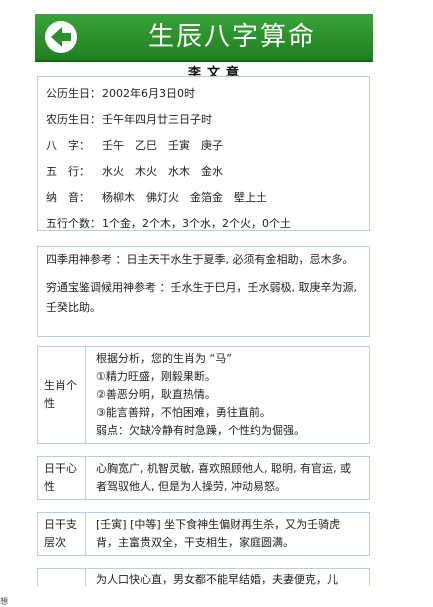 The width and height of the screenshot is (433, 607). I want to click on page-bottom-edge, so click(216, 596).